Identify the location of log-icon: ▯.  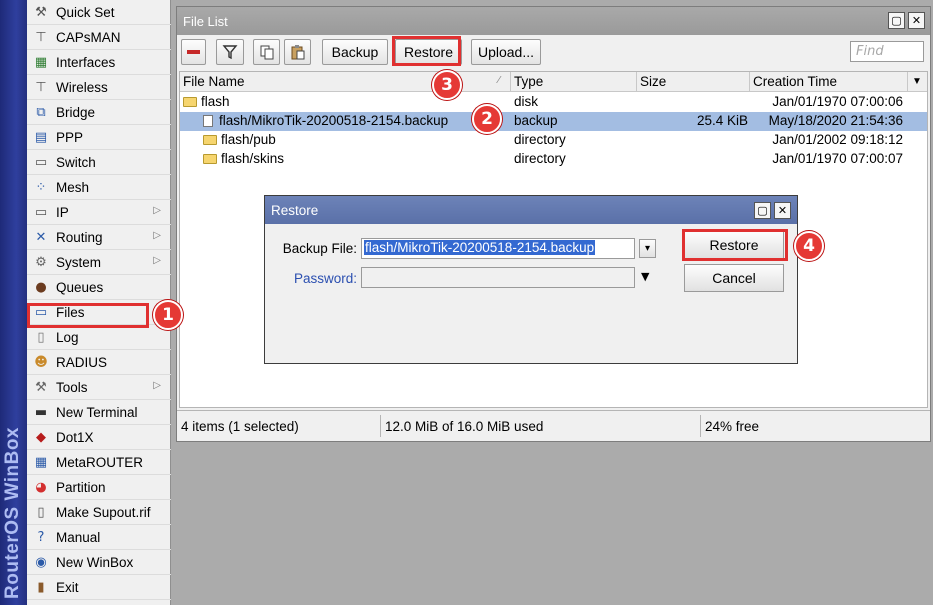
(41, 337).